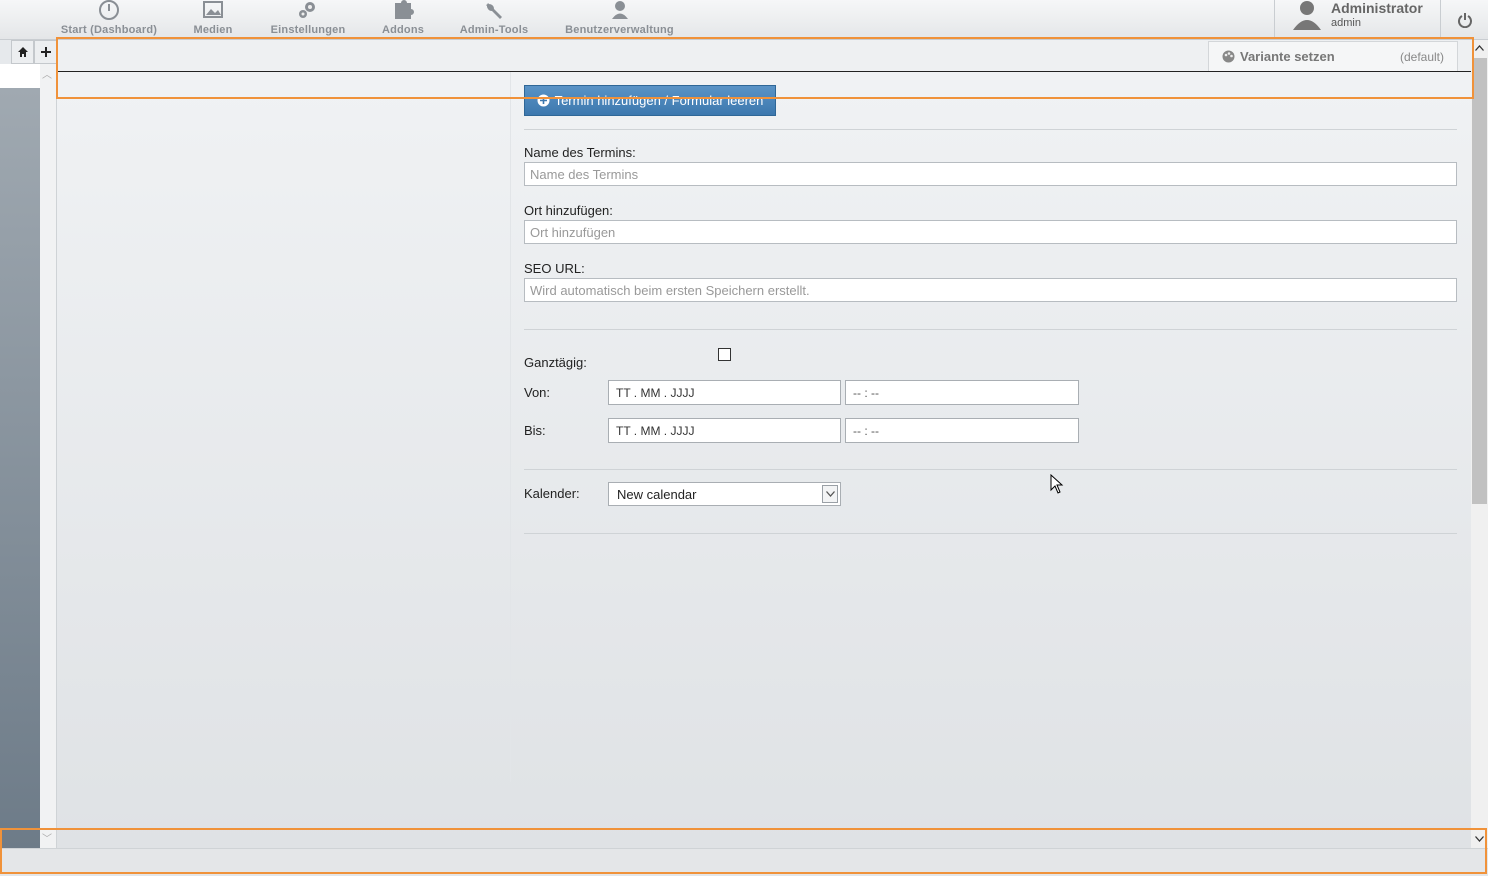 Image resolution: width=1488 pixels, height=876 pixels. I want to click on to-time-input: --, so click(962, 430).